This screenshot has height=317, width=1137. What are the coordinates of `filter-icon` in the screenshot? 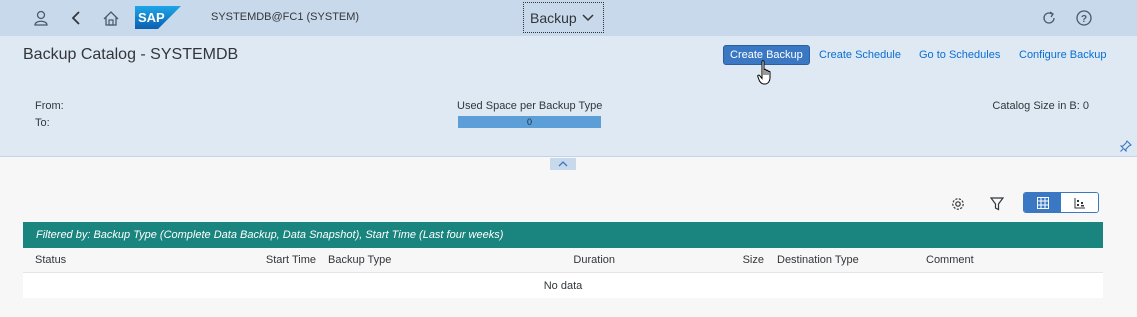 It's located at (997, 204).